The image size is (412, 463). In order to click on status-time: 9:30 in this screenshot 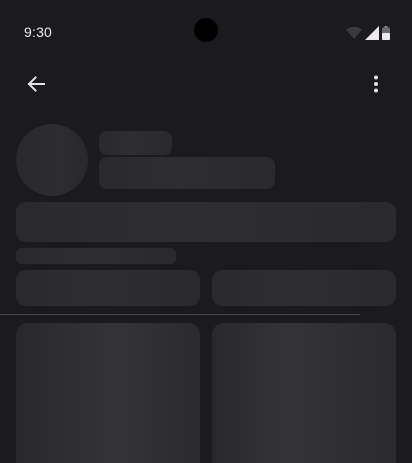, I will do `click(38, 32)`.